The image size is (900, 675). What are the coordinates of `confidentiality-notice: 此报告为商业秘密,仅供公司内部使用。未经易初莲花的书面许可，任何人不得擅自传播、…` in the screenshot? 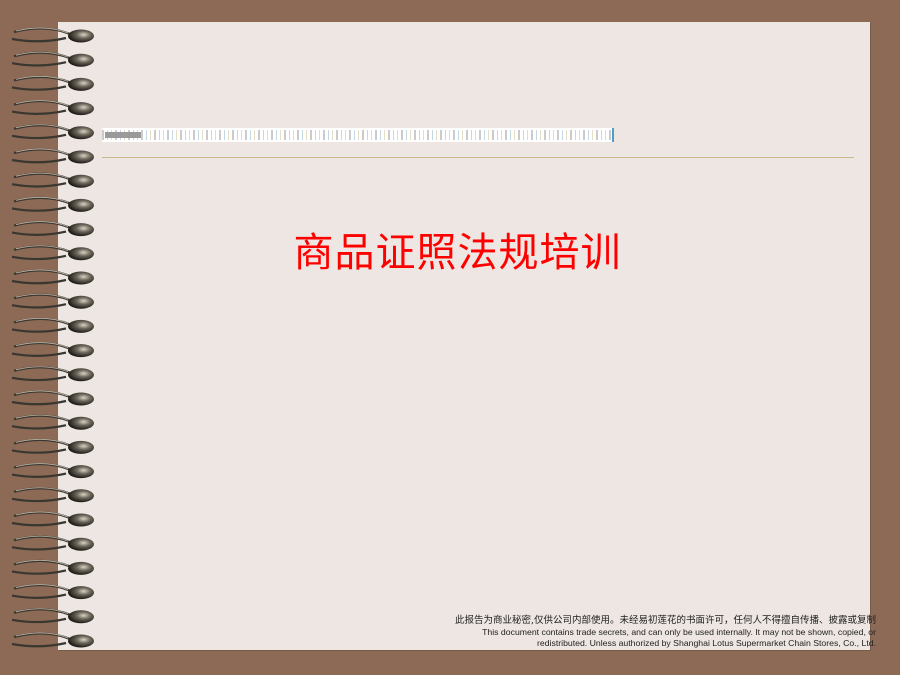 It's located at (641, 632).